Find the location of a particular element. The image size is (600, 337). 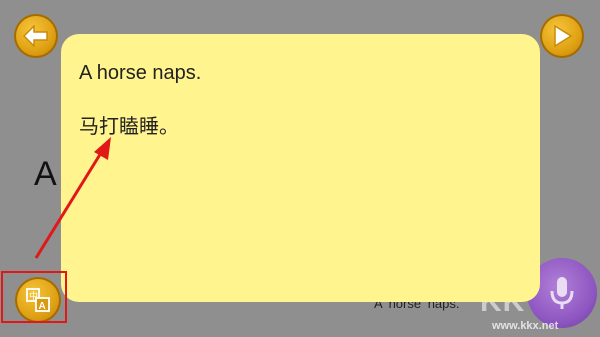

annotation-arrow is located at coordinates (72, 198).